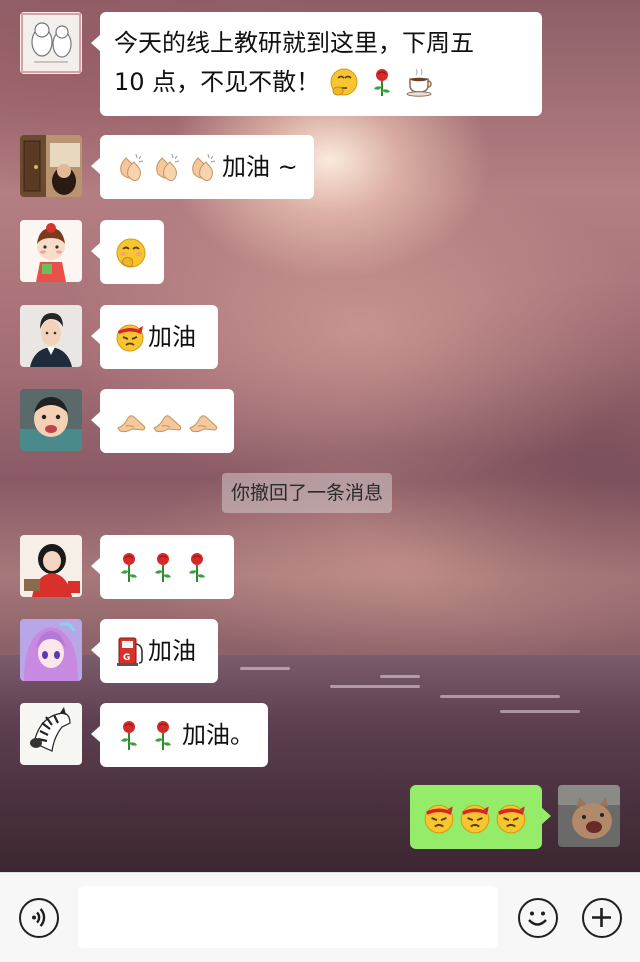 Image resolution: width=640 pixels, height=962 pixels. I want to click on message-row: 加油 ~, so click(167, 167).